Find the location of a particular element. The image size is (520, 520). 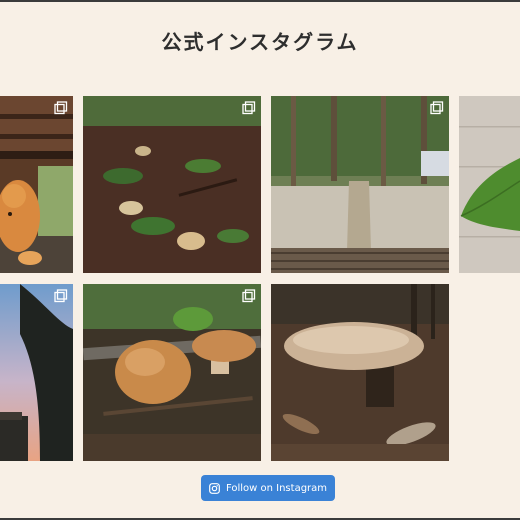

feed-tile-green-leaf-on-wood is located at coordinates (489, 184).